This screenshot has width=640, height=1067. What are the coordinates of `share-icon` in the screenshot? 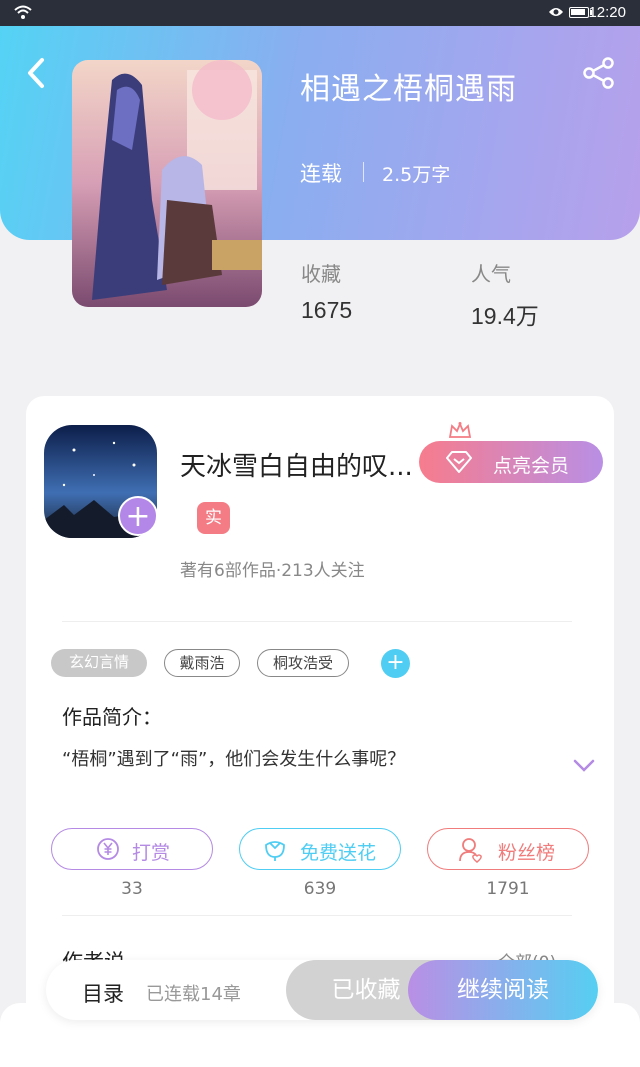 It's located at (598, 73).